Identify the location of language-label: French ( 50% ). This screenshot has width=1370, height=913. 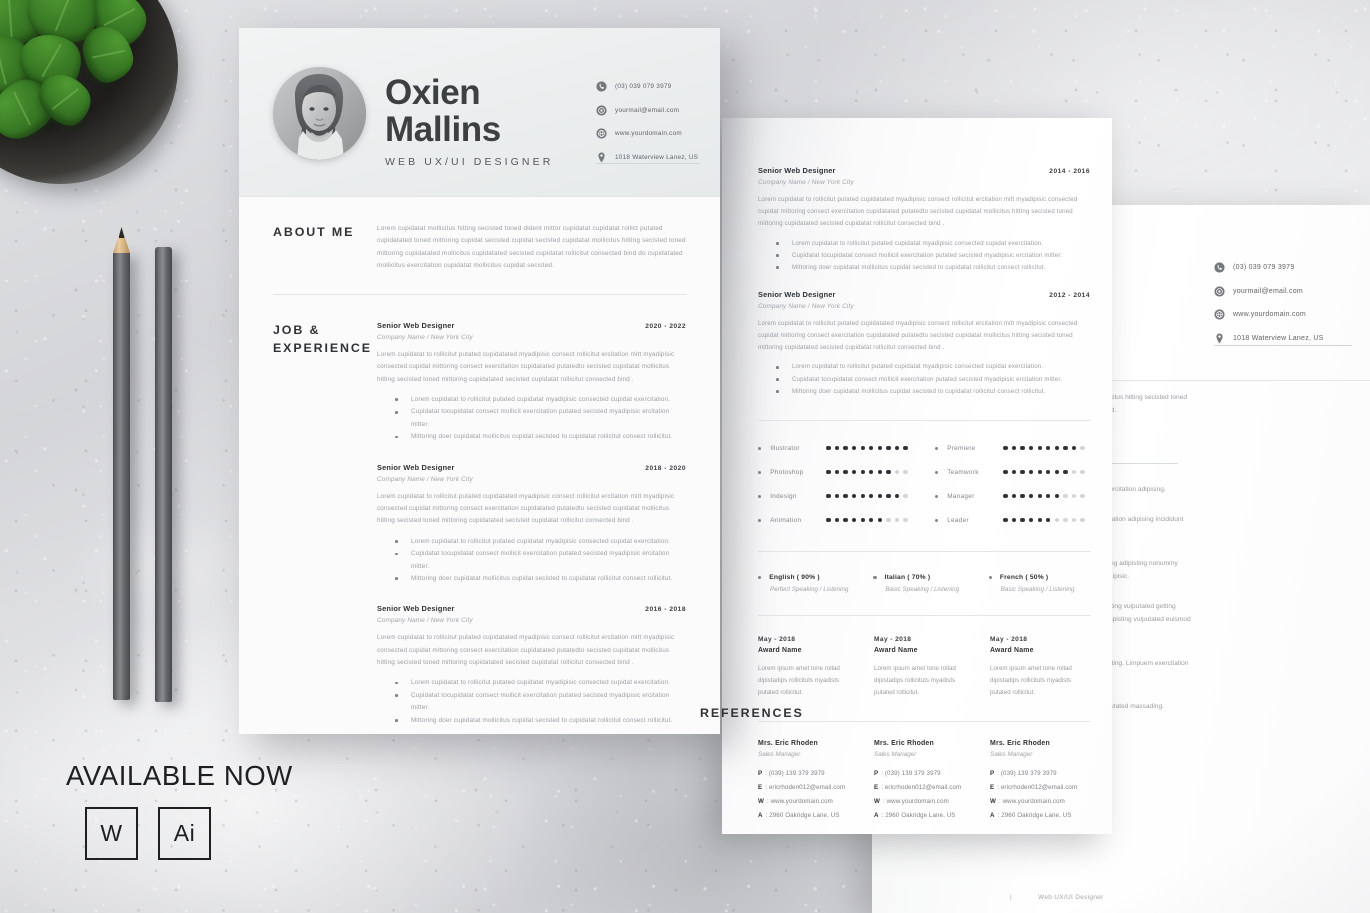
(1024, 577).